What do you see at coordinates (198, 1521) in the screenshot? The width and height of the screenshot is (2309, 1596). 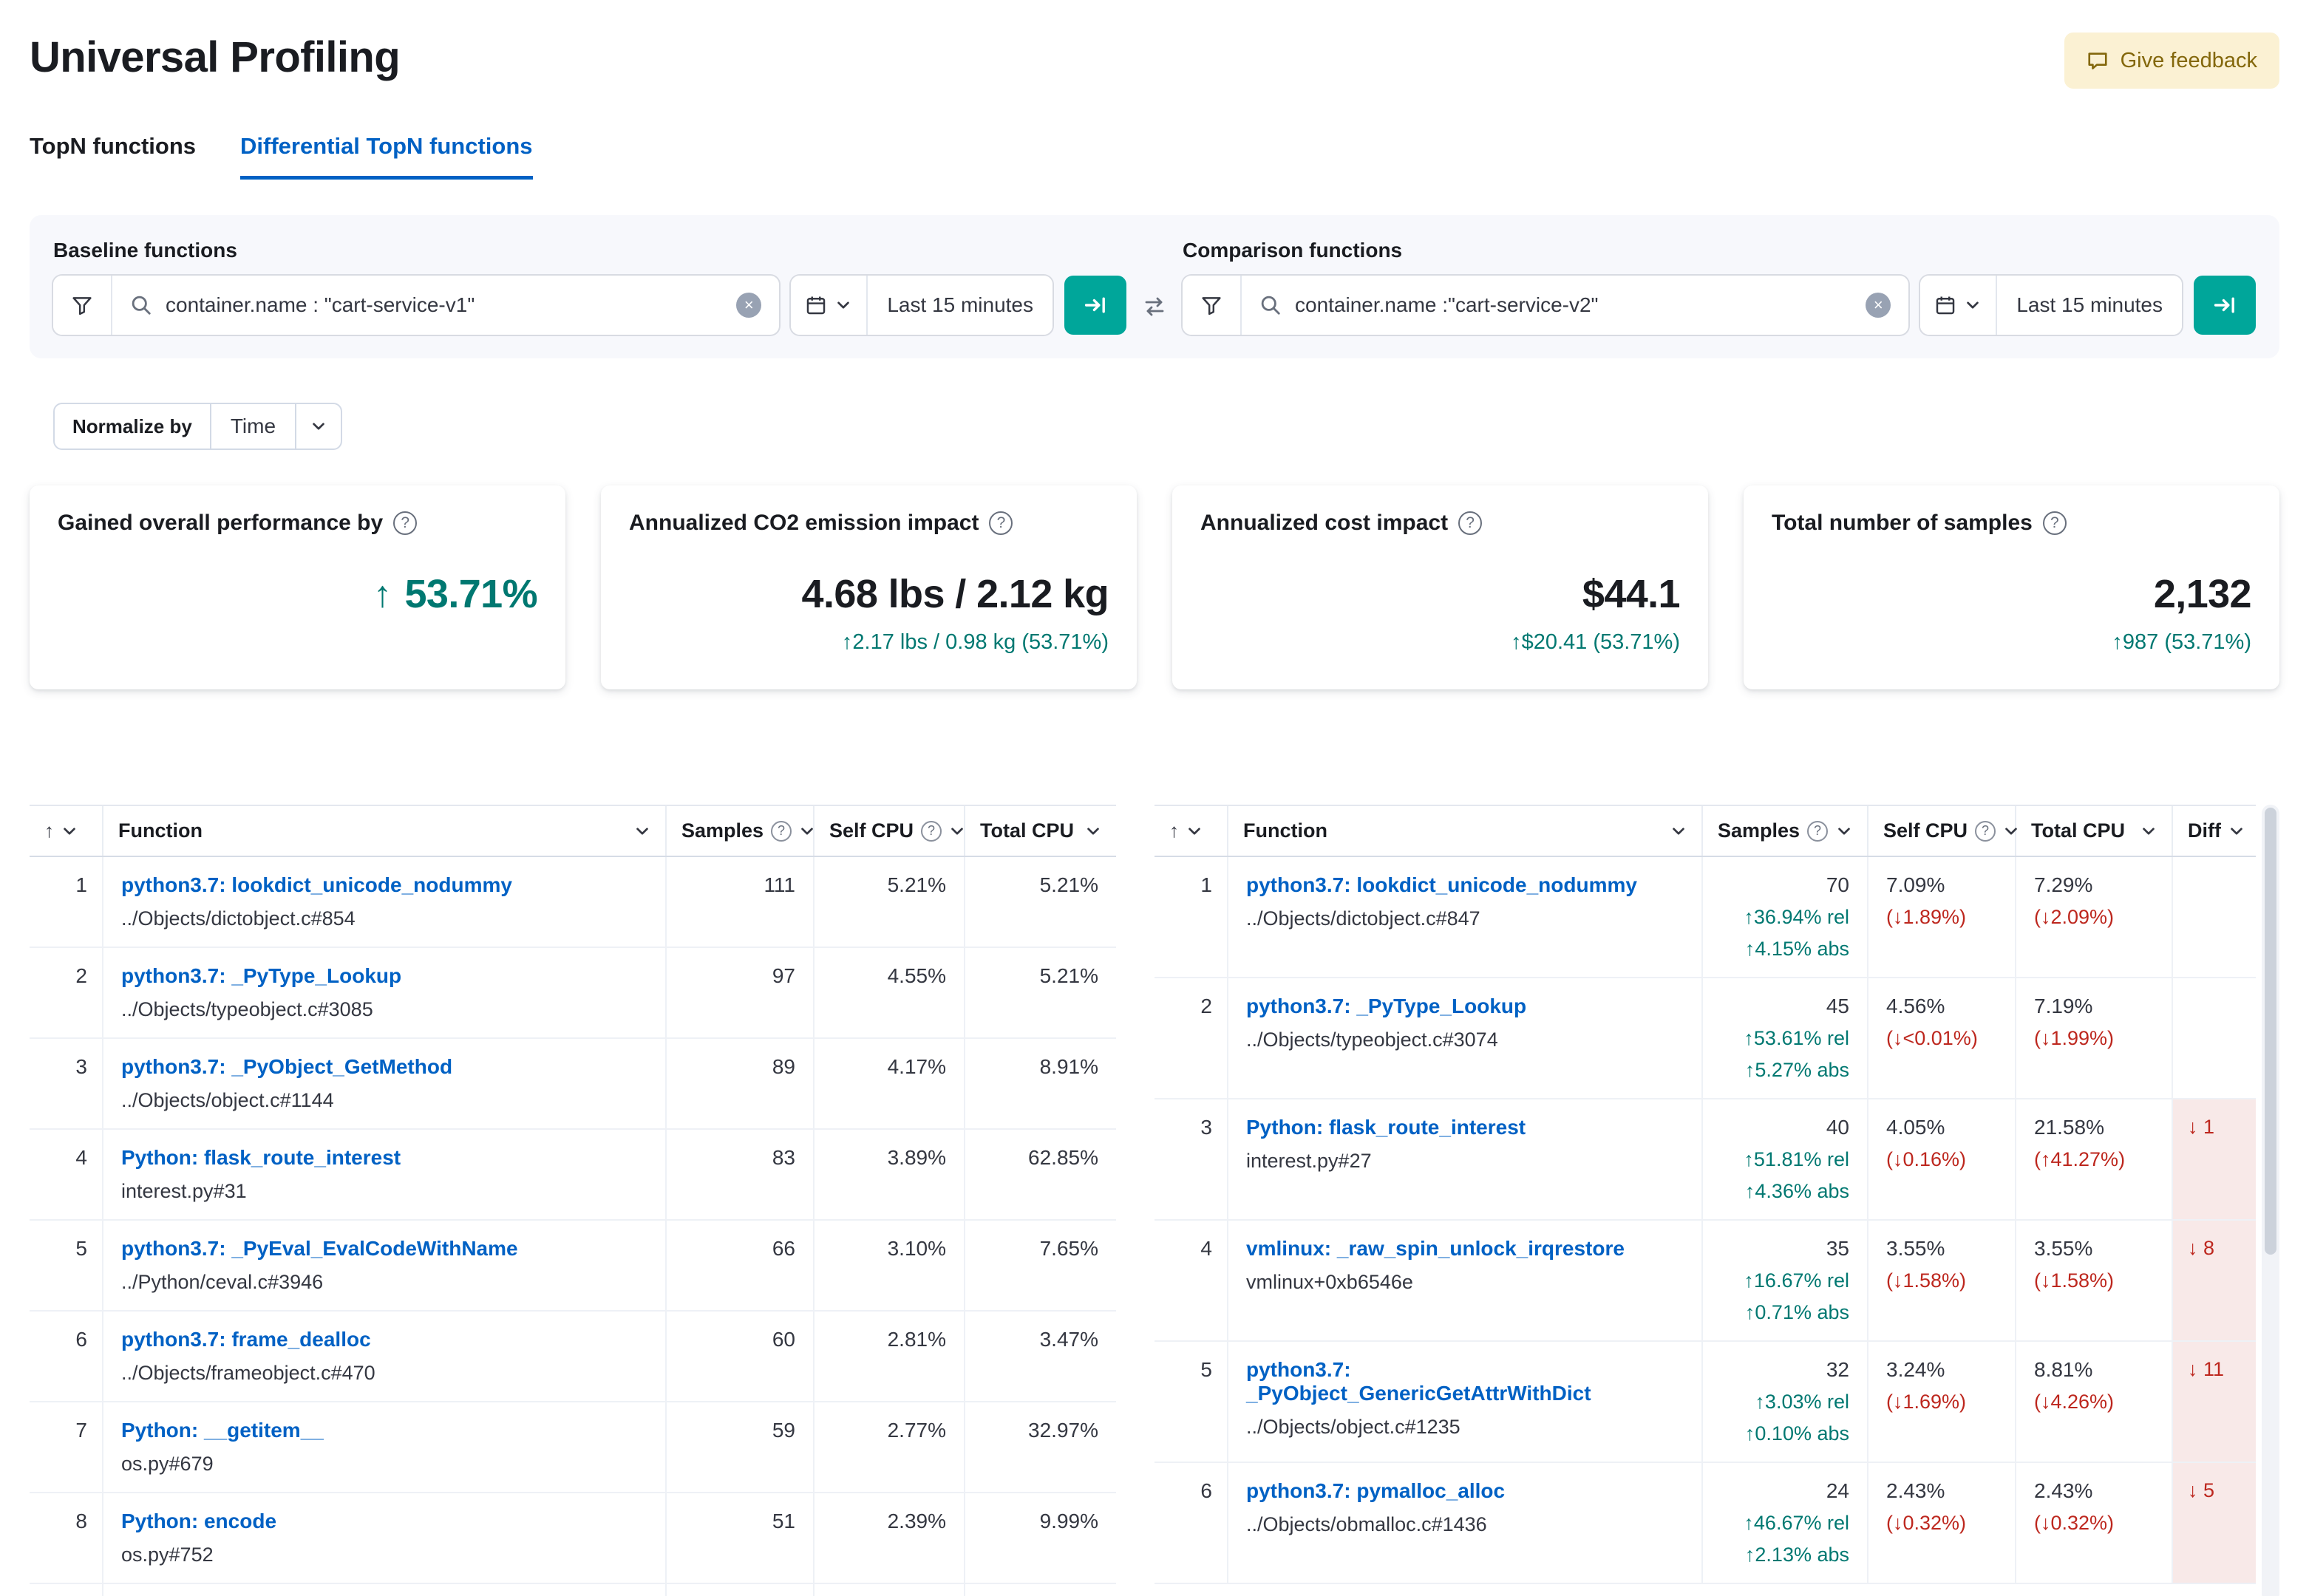 I see `function-link: Python: encode` at bounding box center [198, 1521].